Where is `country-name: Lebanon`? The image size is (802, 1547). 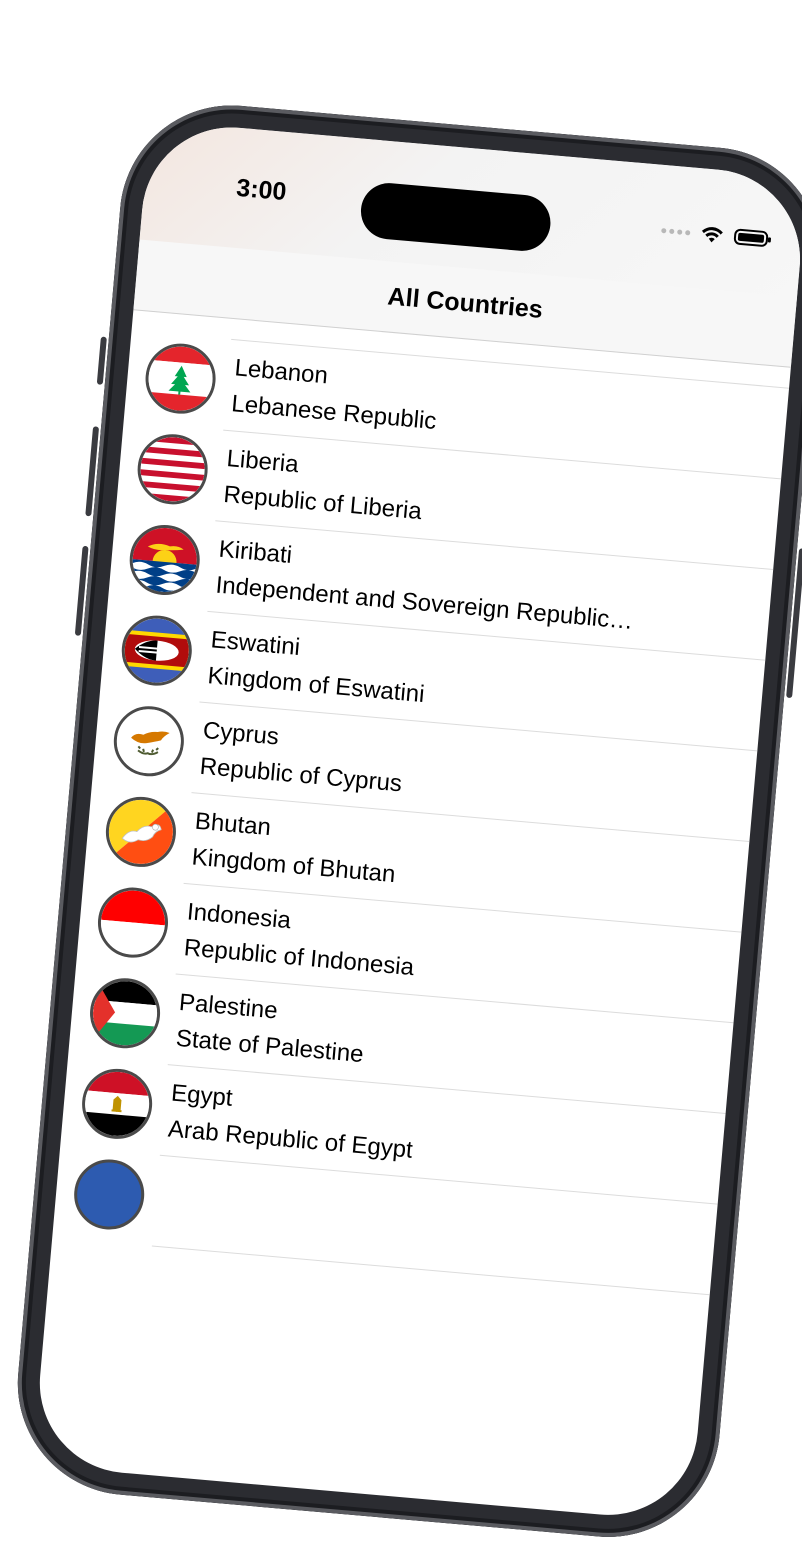
country-name: Lebanon is located at coordinates (281, 372).